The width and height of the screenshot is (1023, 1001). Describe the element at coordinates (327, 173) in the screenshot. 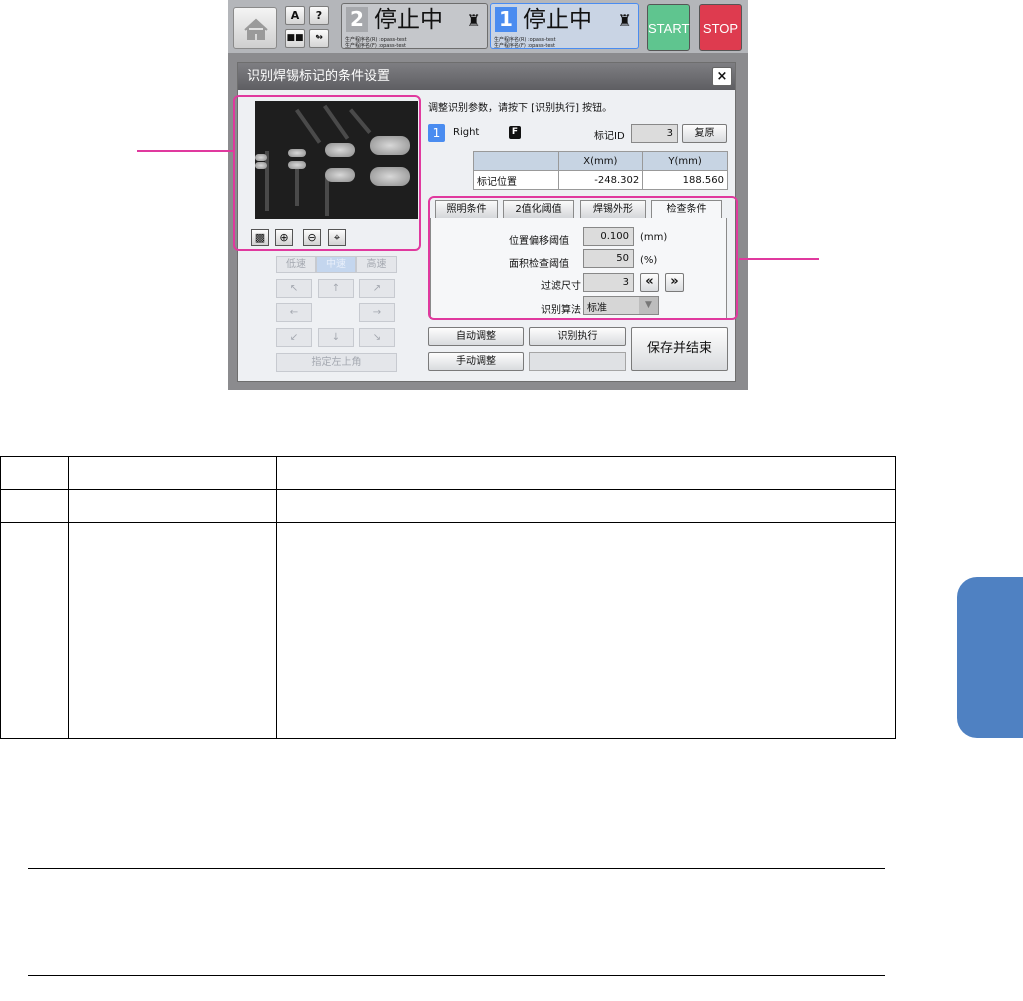

I see `image-area-highlight` at that location.